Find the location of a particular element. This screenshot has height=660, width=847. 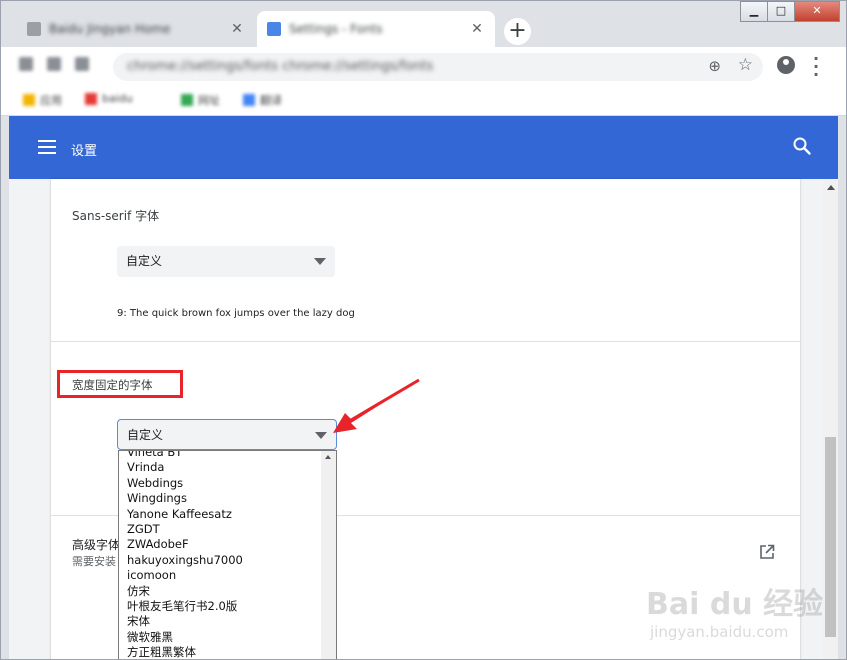

watermark-logo: Bai du 经验 is located at coordinates (735, 604).